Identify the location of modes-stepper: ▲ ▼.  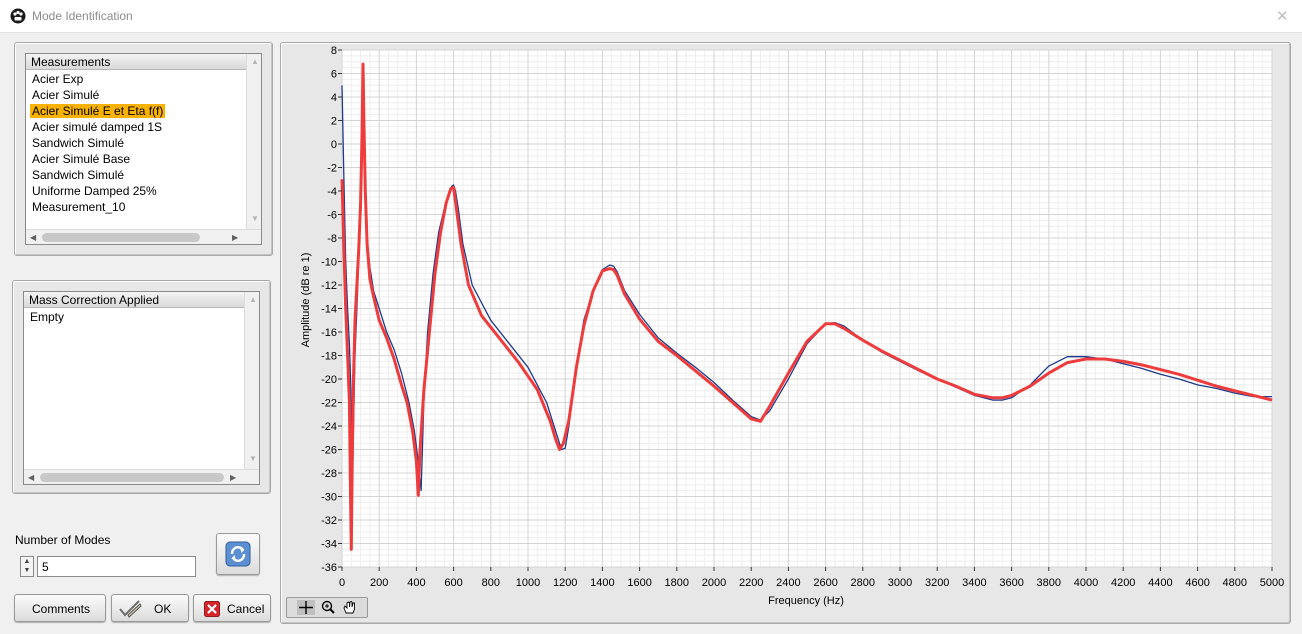
(27, 566).